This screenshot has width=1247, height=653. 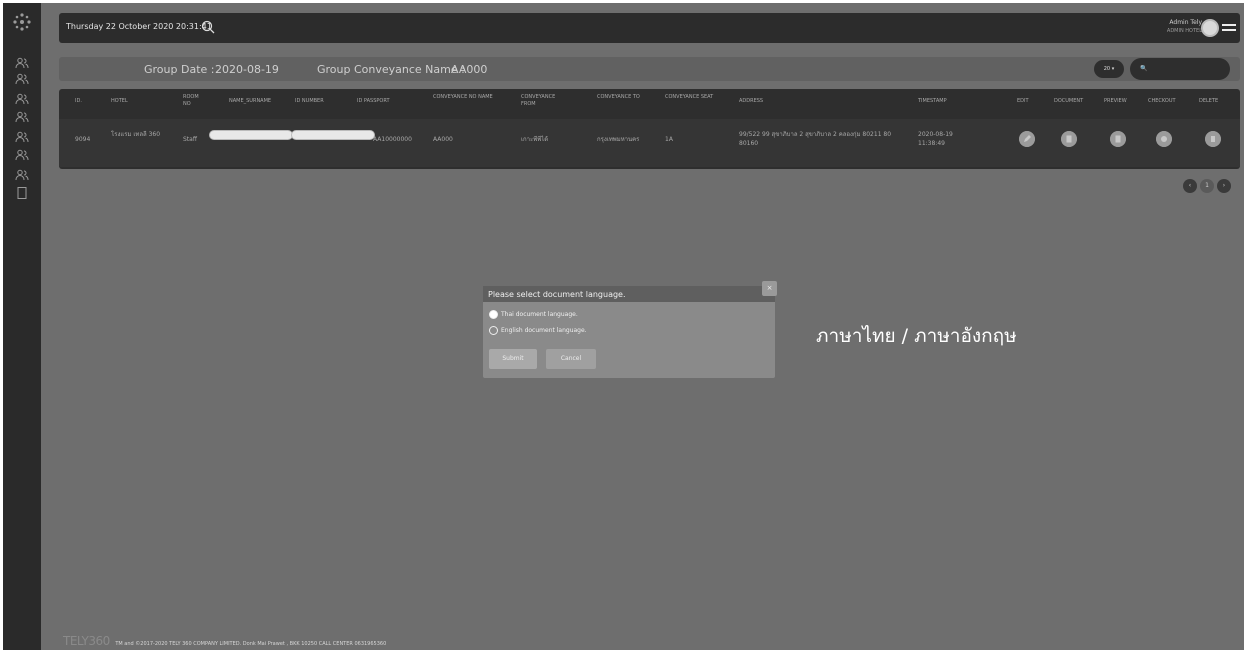 What do you see at coordinates (1209, 101) in the screenshot?
I see `column-header: DELETE` at bounding box center [1209, 101].